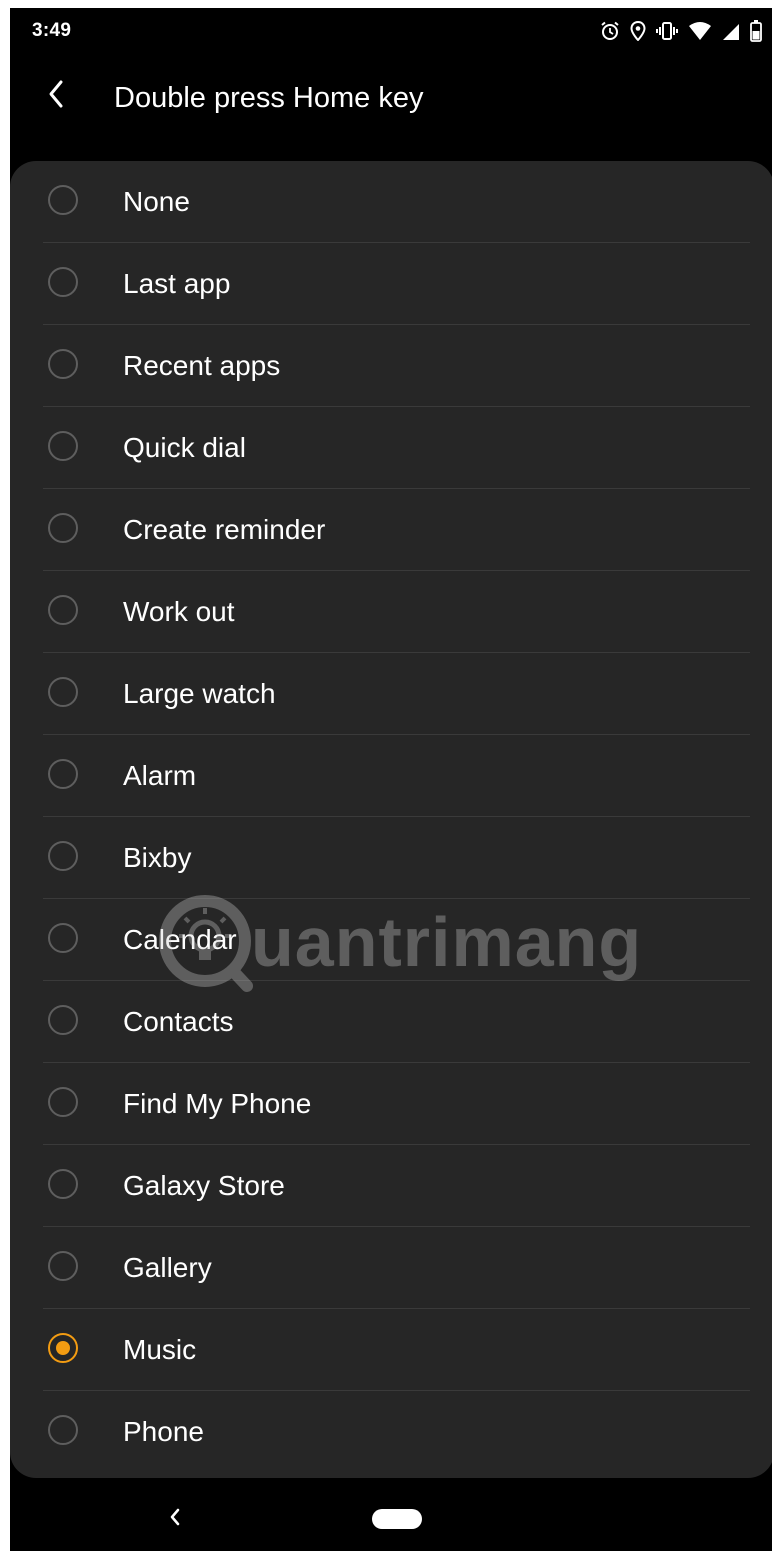 The image size is (772, 1551). Describe the element at coordinates (52, 30) in the screenshot. I see `status-time: 3:49` at that location.